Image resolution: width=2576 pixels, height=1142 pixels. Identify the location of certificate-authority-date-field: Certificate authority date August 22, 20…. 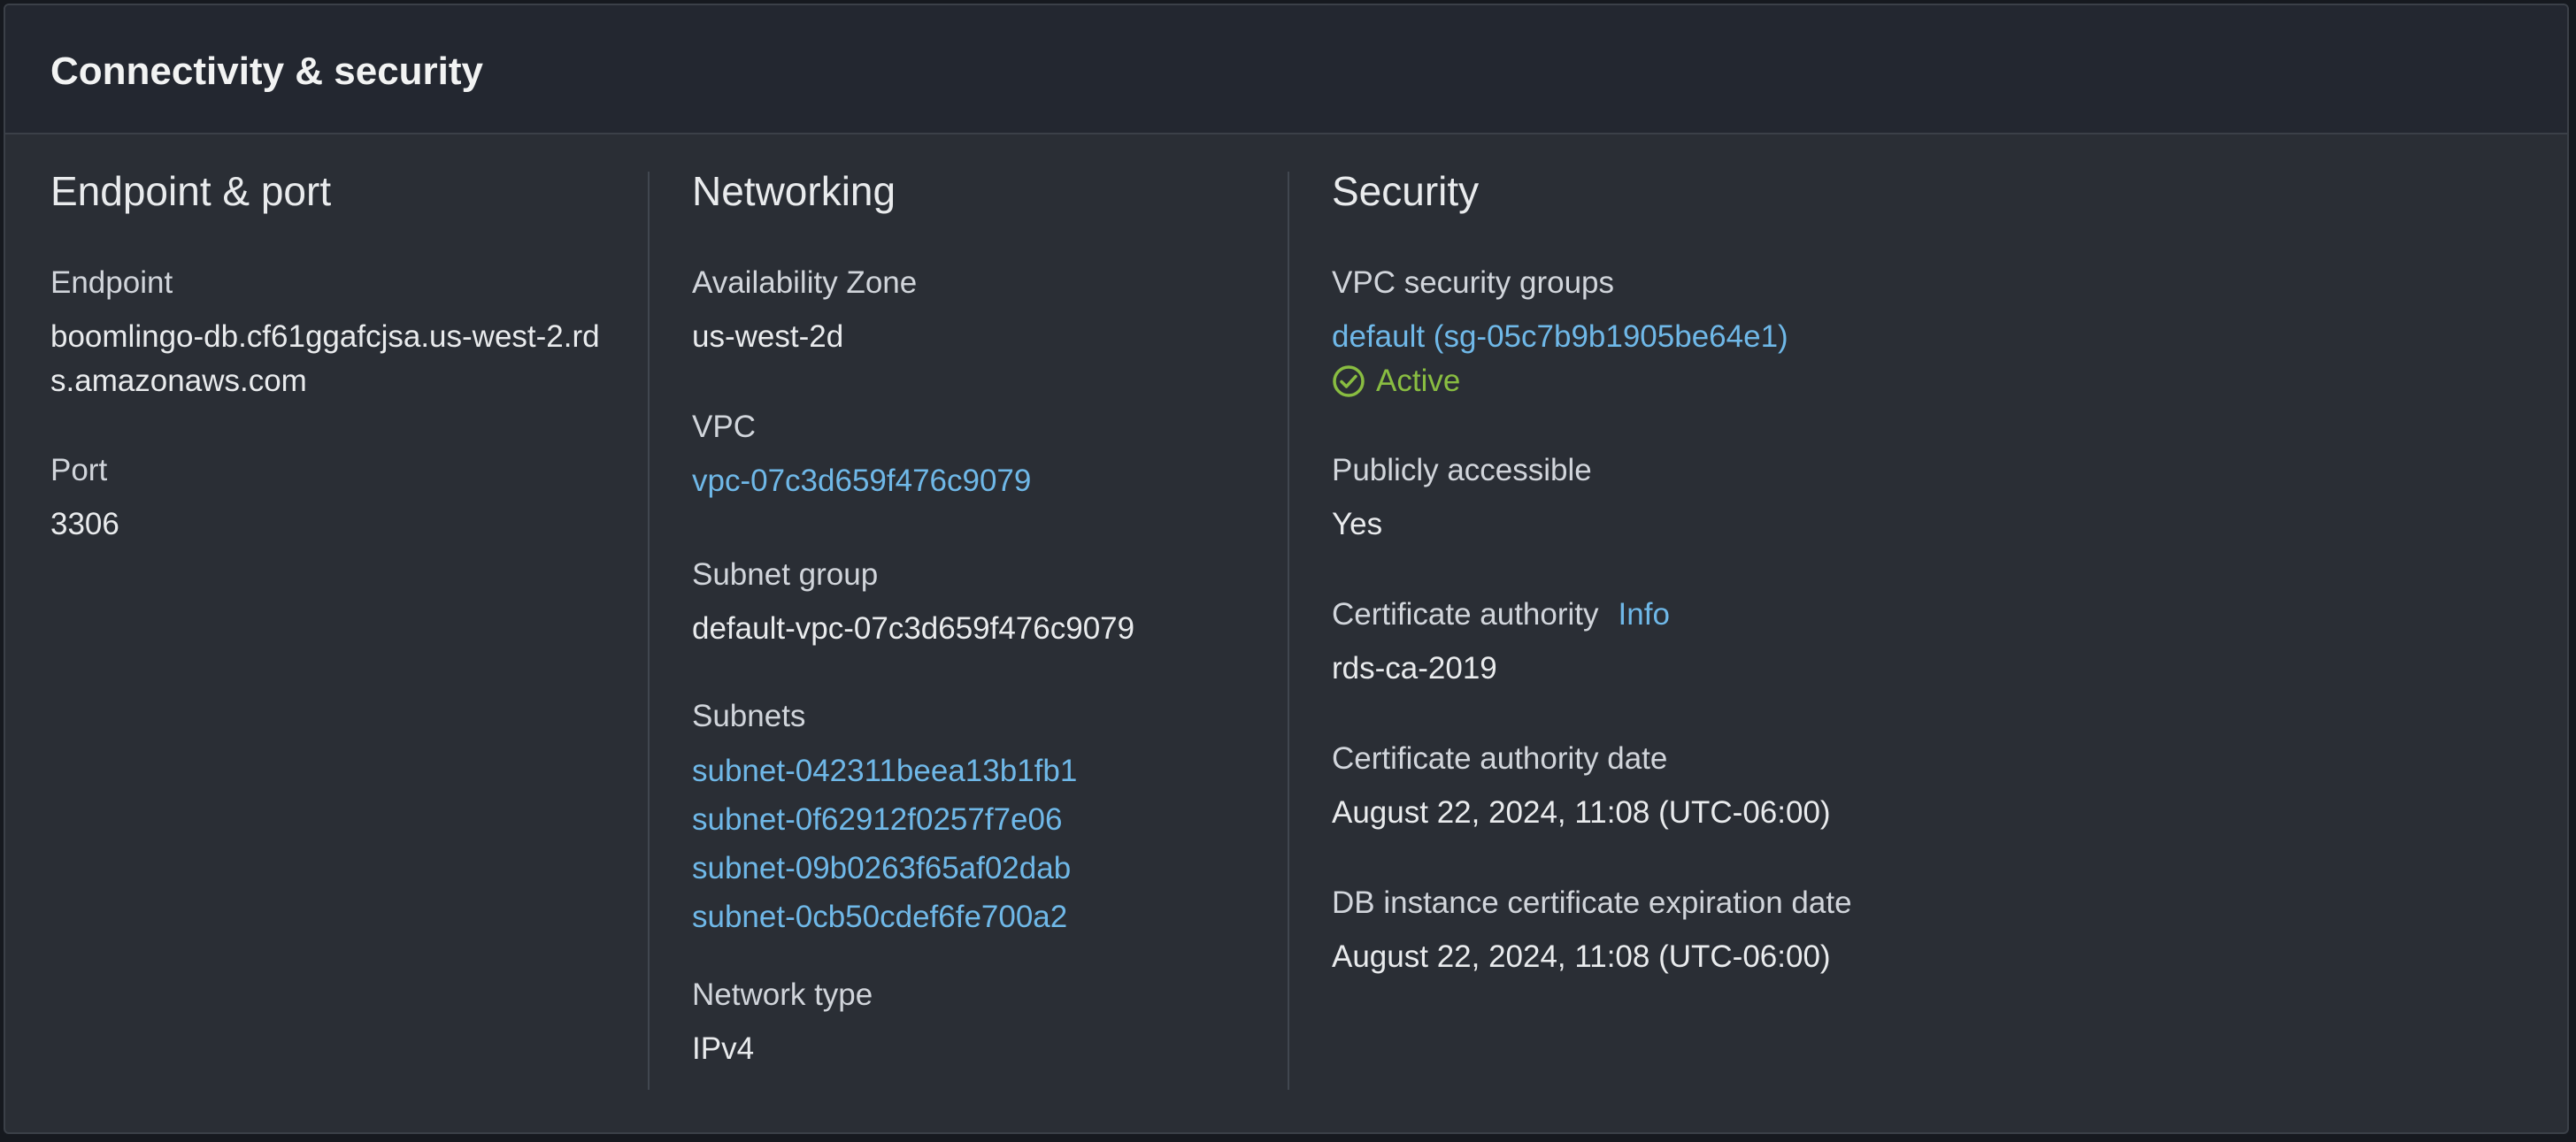
(1581, 786).